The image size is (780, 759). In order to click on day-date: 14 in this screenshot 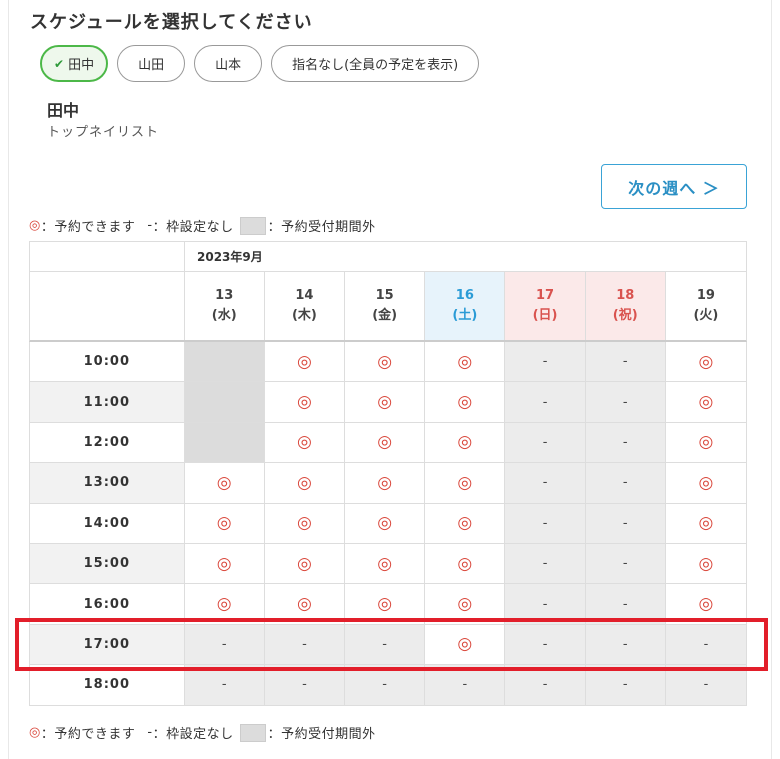, I will do `click(304, 295)`.